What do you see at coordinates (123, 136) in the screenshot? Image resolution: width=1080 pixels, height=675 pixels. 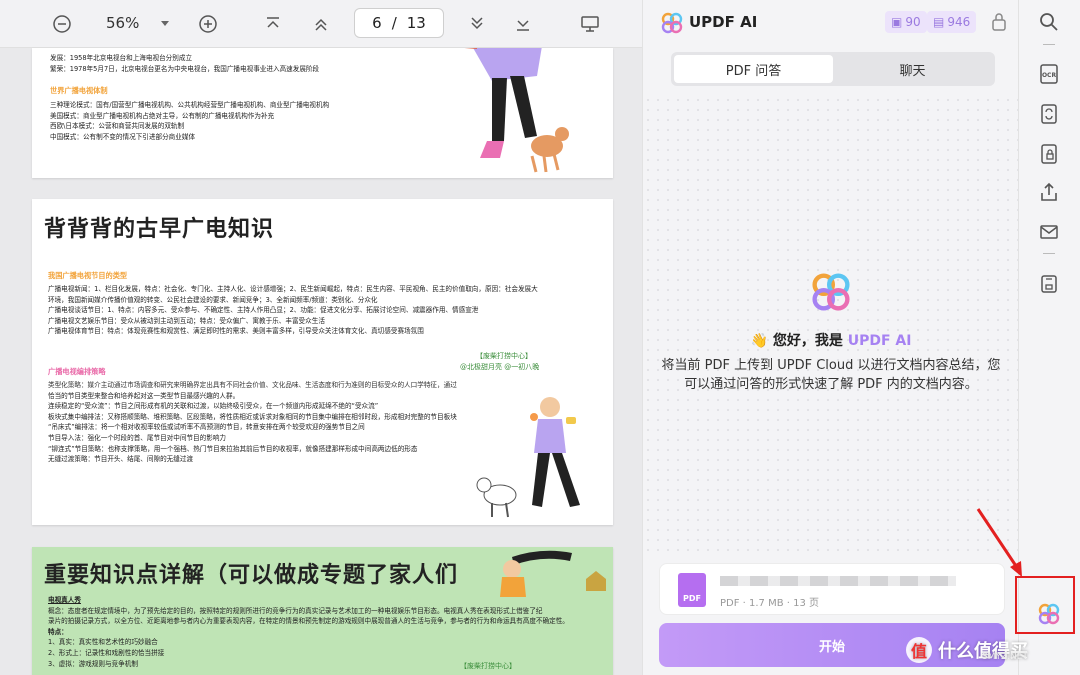 I see `page1-line: 中国模式：公有制不变的情况下引进部分商业媒体` at bounding box center [123, 136].